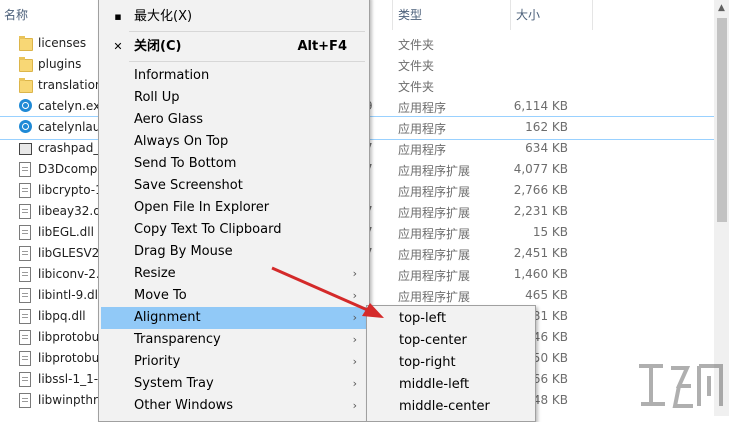 This screenshot has width=729, height=422. I want to click on scroll-thumb, so click(722, 120).